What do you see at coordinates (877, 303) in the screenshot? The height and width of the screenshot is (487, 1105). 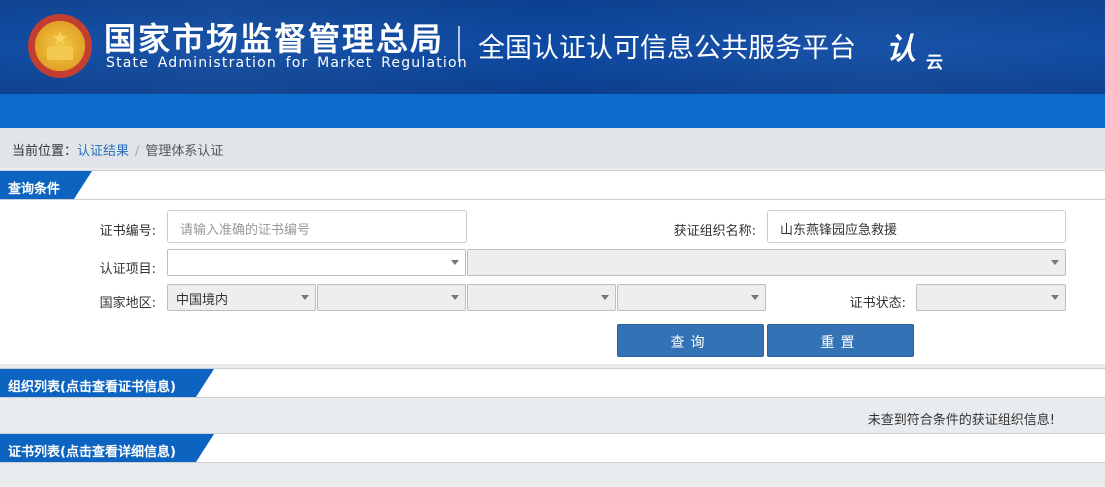 I see `status-label: 证书状态:` at bounding box center [877, 303].